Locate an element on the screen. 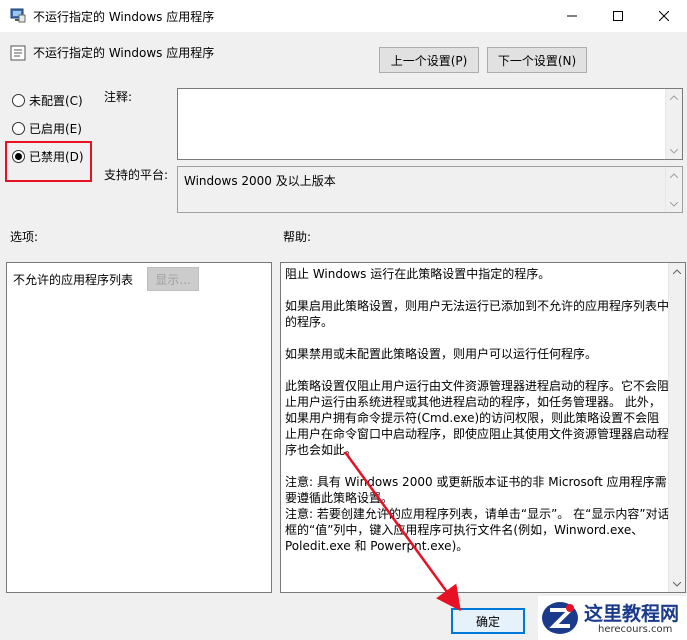  maximize-icon is located at coordinates (618, 16).